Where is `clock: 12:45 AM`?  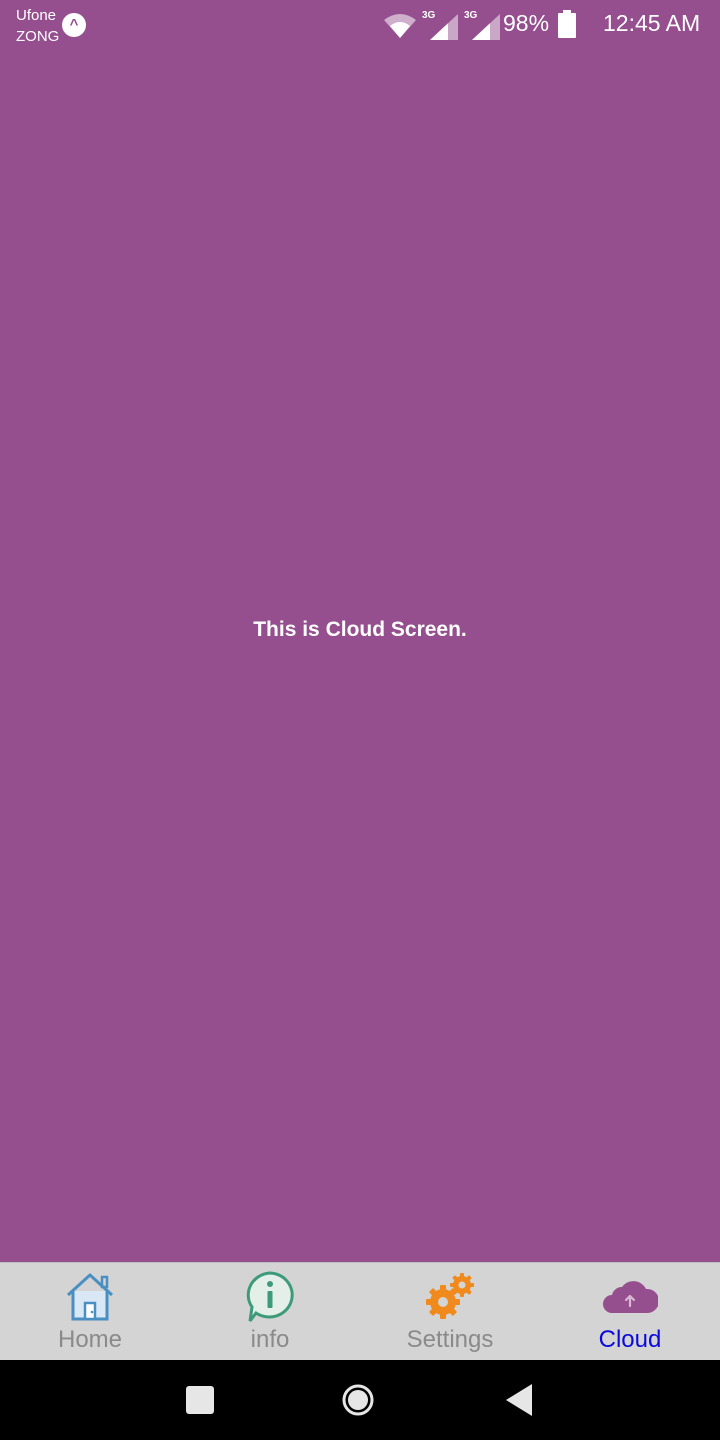 clock: 12:45 AM is located at coordinates (652, 23).